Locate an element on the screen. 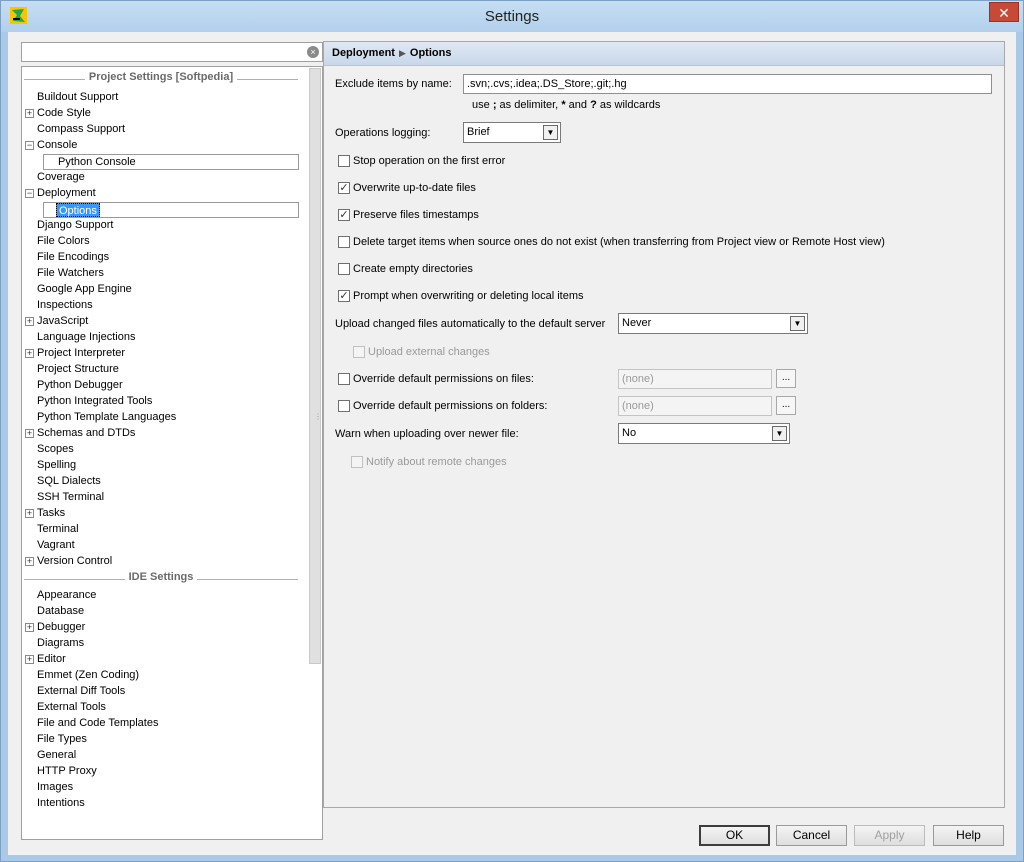 The height and width of the screenshot is (862, 1024). tree-child-python-console: Python Console is located at coordinates (171, 162).